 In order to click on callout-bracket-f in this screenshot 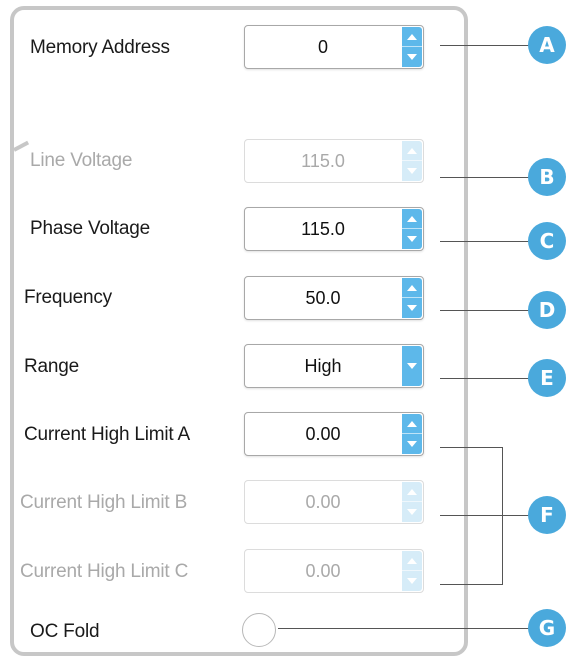, I will do `click(471, 516)`.